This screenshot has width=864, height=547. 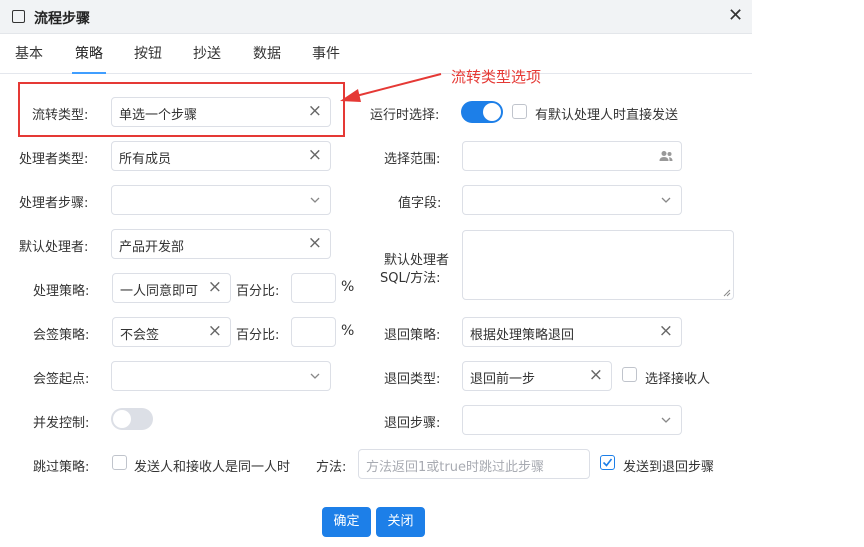 What do you see at coordinates (519, 111) in the screenshot?
I see `direct-send-checkbox` at bounding box center [519, 111].